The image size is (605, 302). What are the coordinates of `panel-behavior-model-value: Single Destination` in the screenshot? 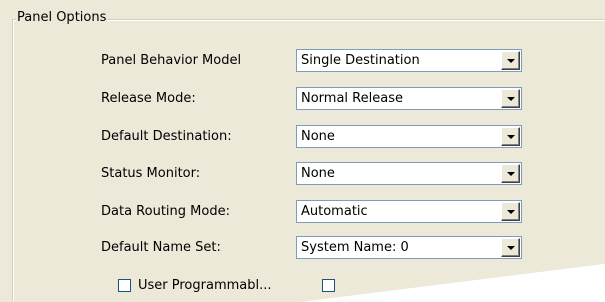 It's located at (360, 60).